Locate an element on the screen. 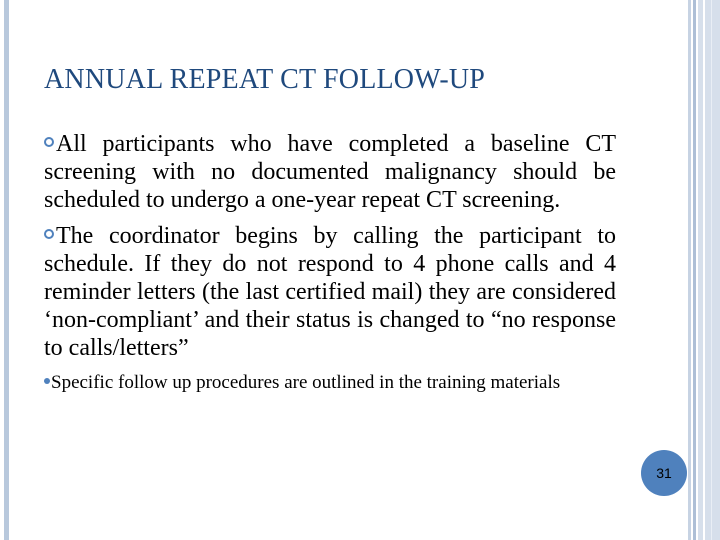 The height and width of the screenshot is (540, 720). left-decorative-stripe is located at coordinates (6, 270).